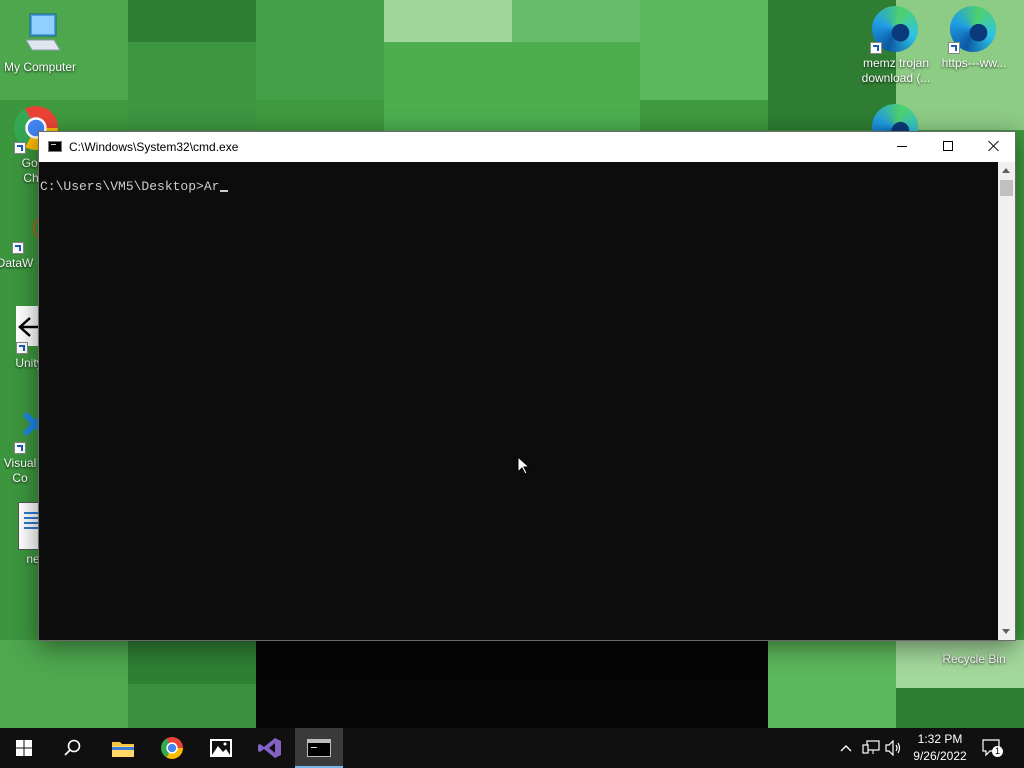 The width and height of the screenshot is (1024, 768). Describe the element at coordinates (20, 470) in the screenshot. I see `desktop-icon-label: Visual Co` at that location.